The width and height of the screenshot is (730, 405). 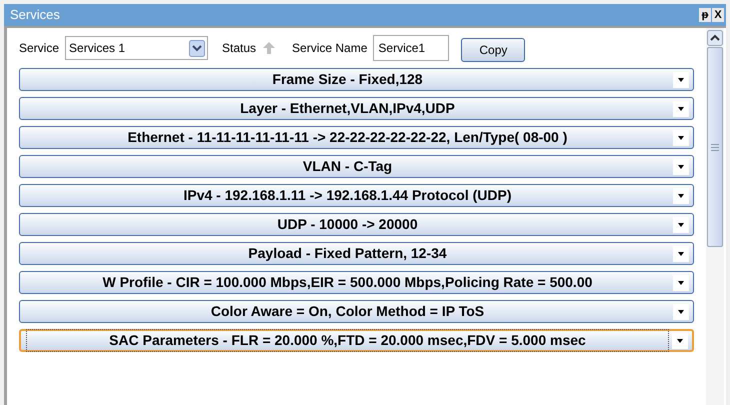 I want to click on section-dropdown: Payload - Fixed Pattern, 12-34, so click(x=356, y=253).